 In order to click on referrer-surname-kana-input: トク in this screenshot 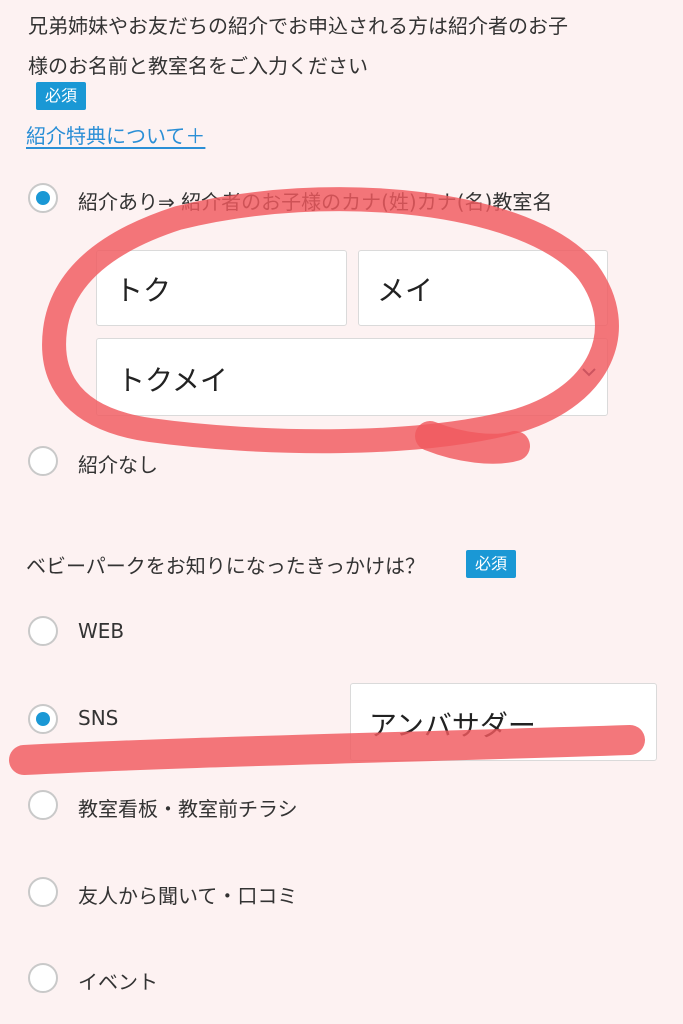, I will do `click(221, 288)`.